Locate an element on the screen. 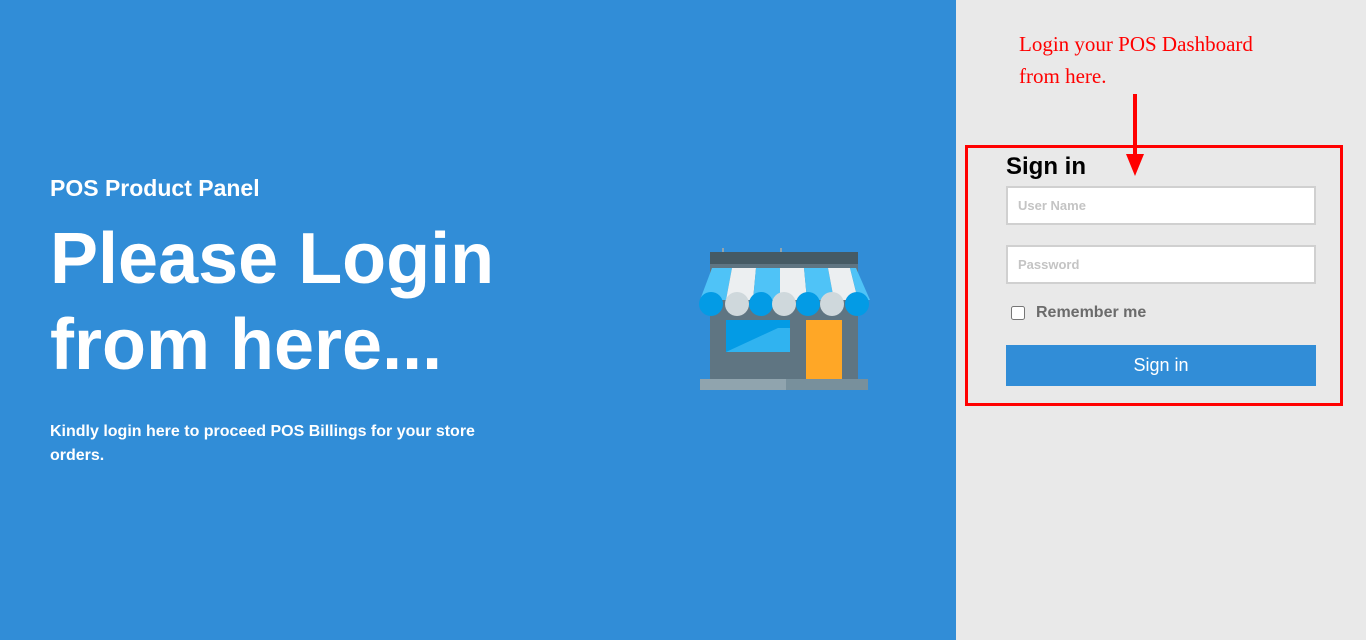  store-icon is located at coordinates (784, 319).